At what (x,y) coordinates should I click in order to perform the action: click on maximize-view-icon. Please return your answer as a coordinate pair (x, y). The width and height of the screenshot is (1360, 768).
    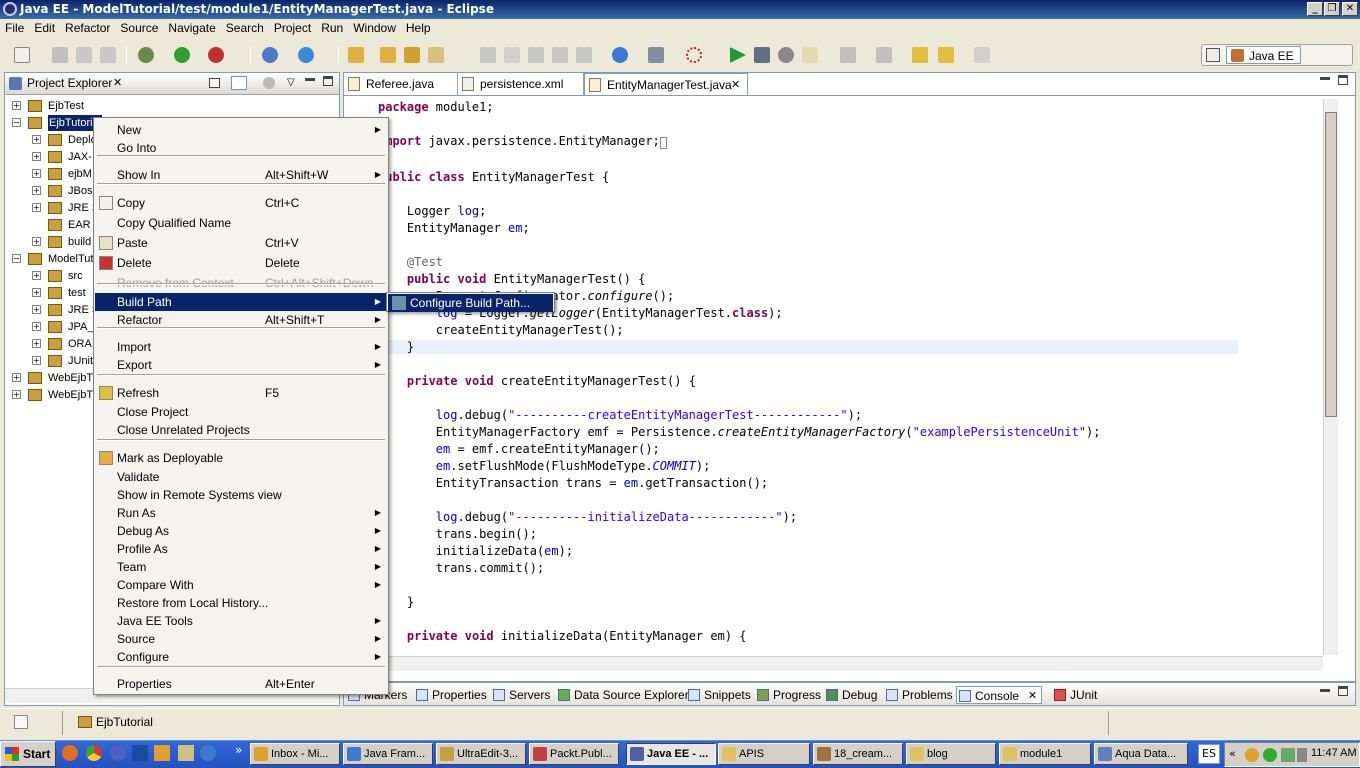
    Looking at the image, I should click on (328, 81).